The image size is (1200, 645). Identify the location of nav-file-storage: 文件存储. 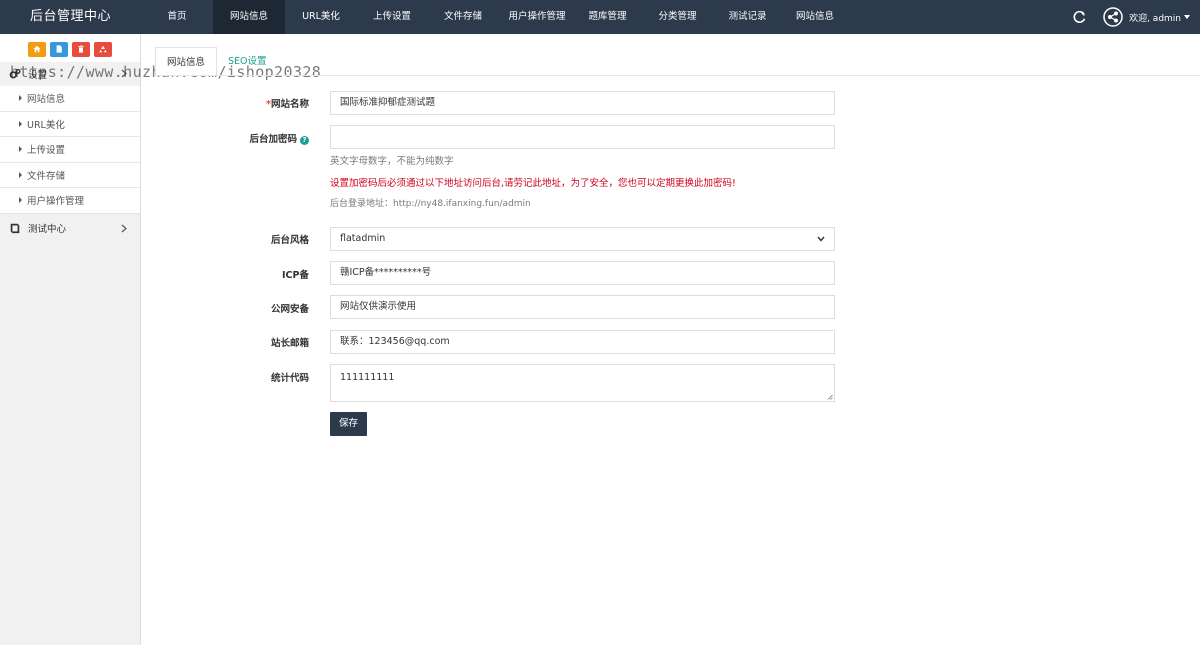
(463, 17).